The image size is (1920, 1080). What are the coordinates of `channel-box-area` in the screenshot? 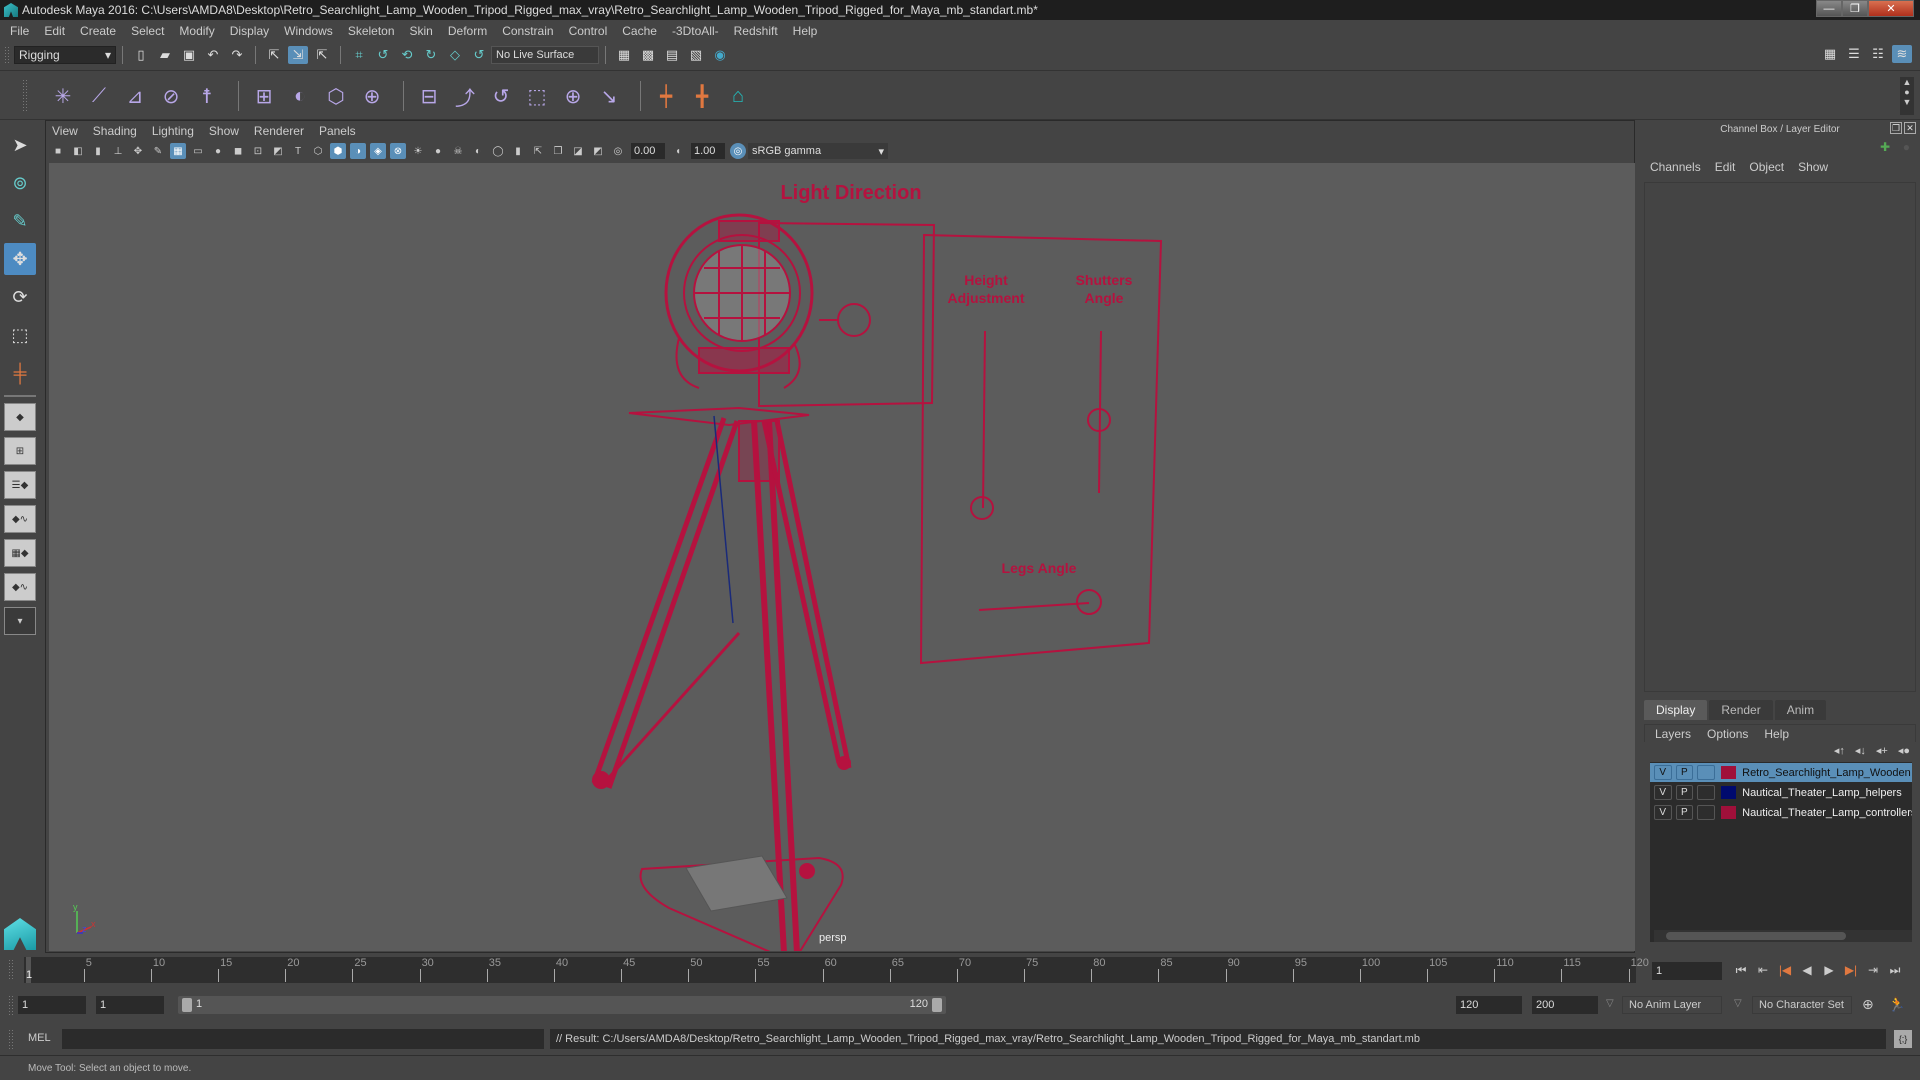 It's located at (1780, 437).